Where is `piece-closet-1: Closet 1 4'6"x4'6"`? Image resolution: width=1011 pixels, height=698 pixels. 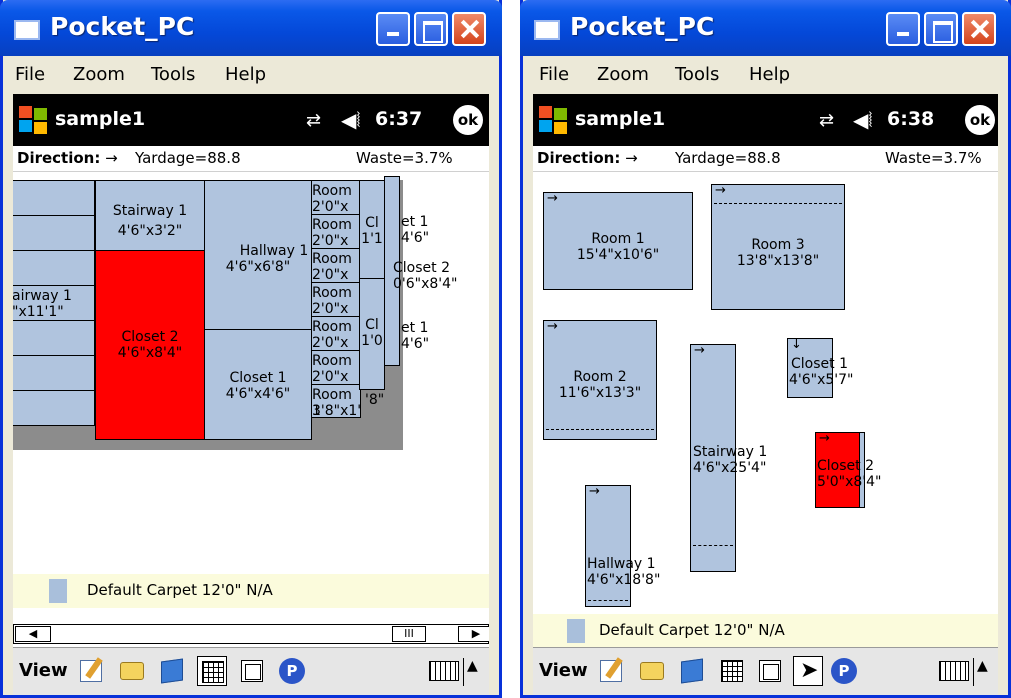
piece-closet-1: Closet 1 4'6"x4'6" is located at coordinates (258, 384).